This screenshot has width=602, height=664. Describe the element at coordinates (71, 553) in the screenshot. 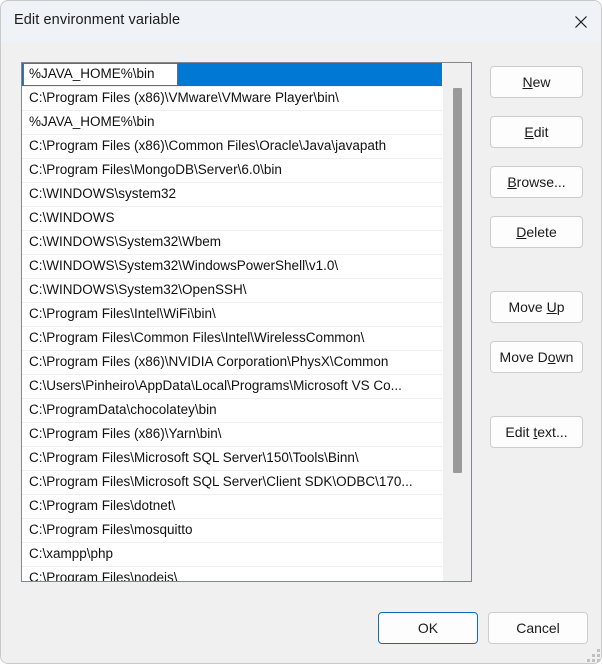

I see `list-item-label: C:\xampp\php` at that location.